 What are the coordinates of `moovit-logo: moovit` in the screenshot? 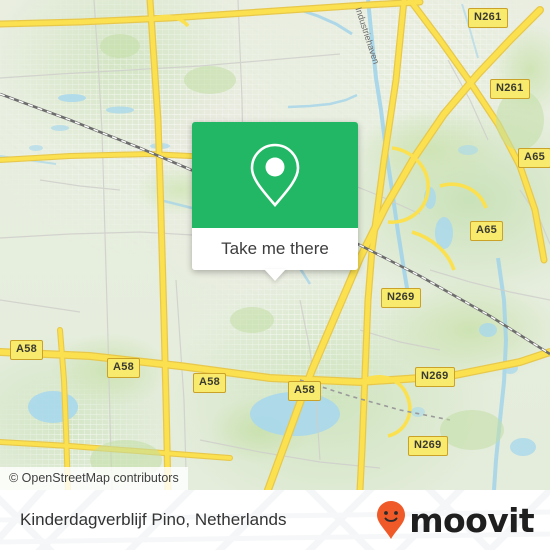 It's located at (455, 520).